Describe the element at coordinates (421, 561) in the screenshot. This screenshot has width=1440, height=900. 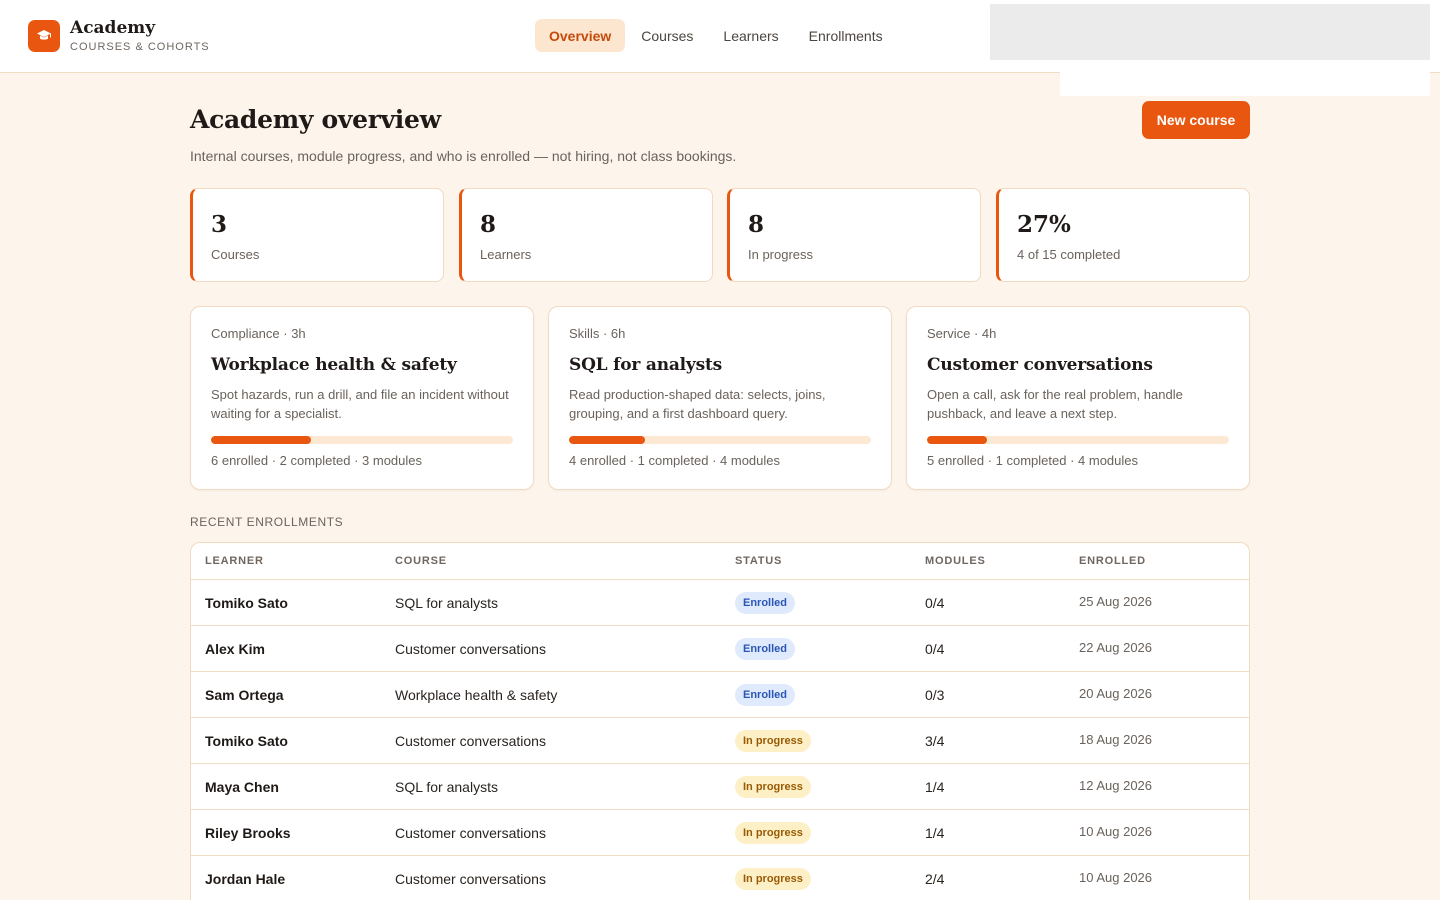
I see `column-header-course: COURSE` at that location.